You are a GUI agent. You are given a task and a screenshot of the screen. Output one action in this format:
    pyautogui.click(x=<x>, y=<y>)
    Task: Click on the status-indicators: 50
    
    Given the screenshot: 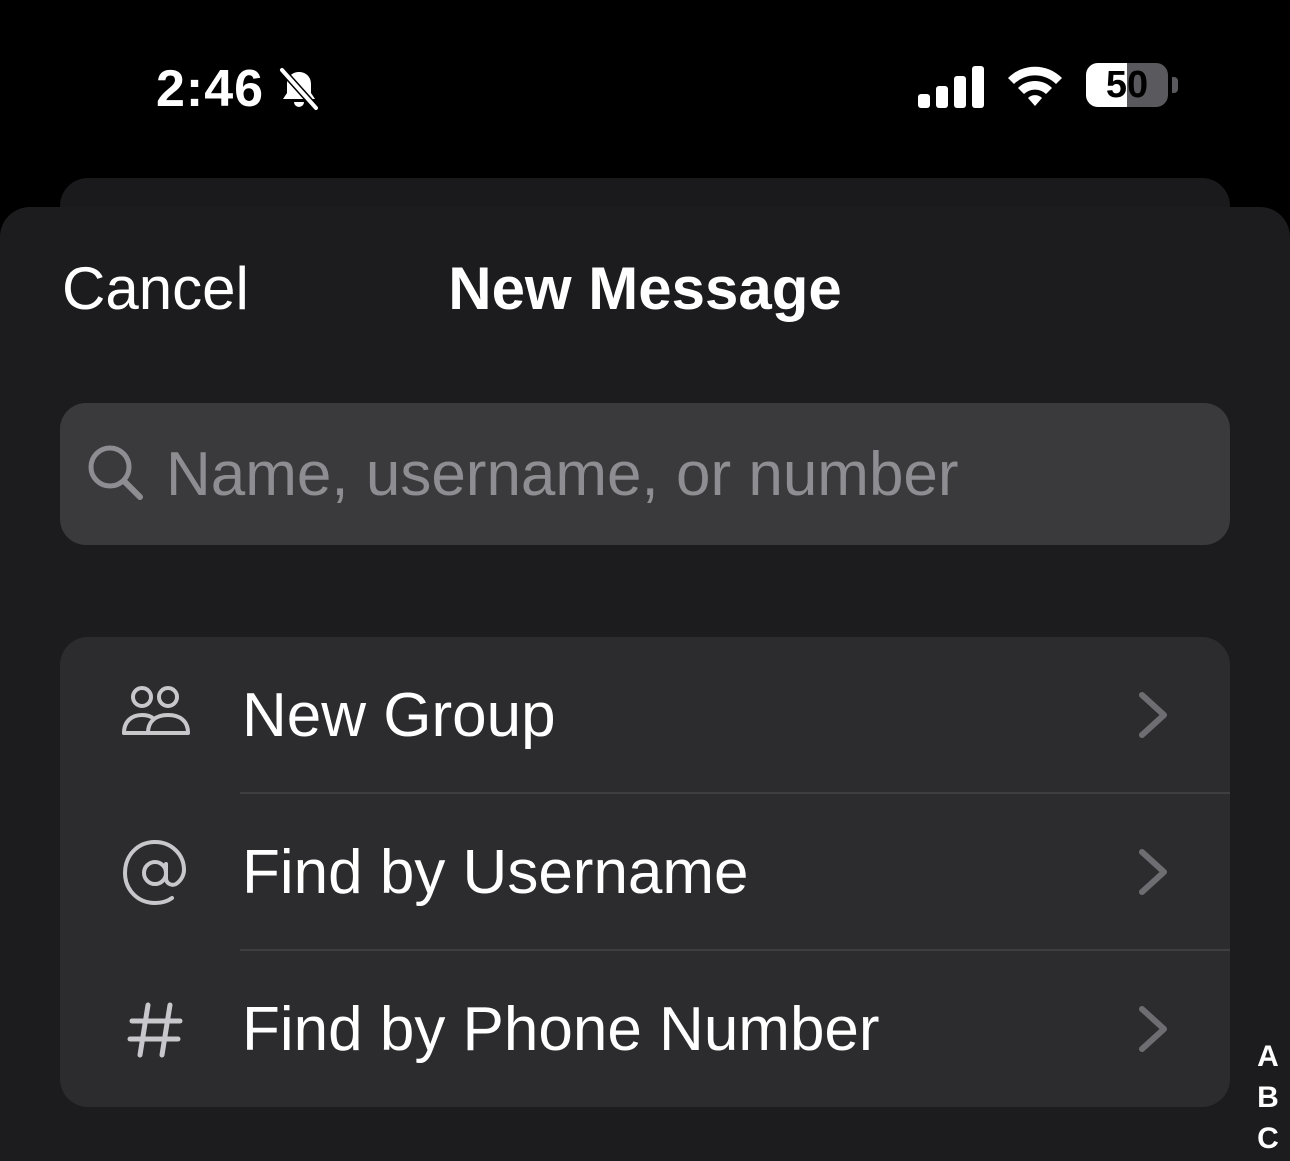 What is the action you would take?
    pyautogui.click(x=1048, y=86)
    